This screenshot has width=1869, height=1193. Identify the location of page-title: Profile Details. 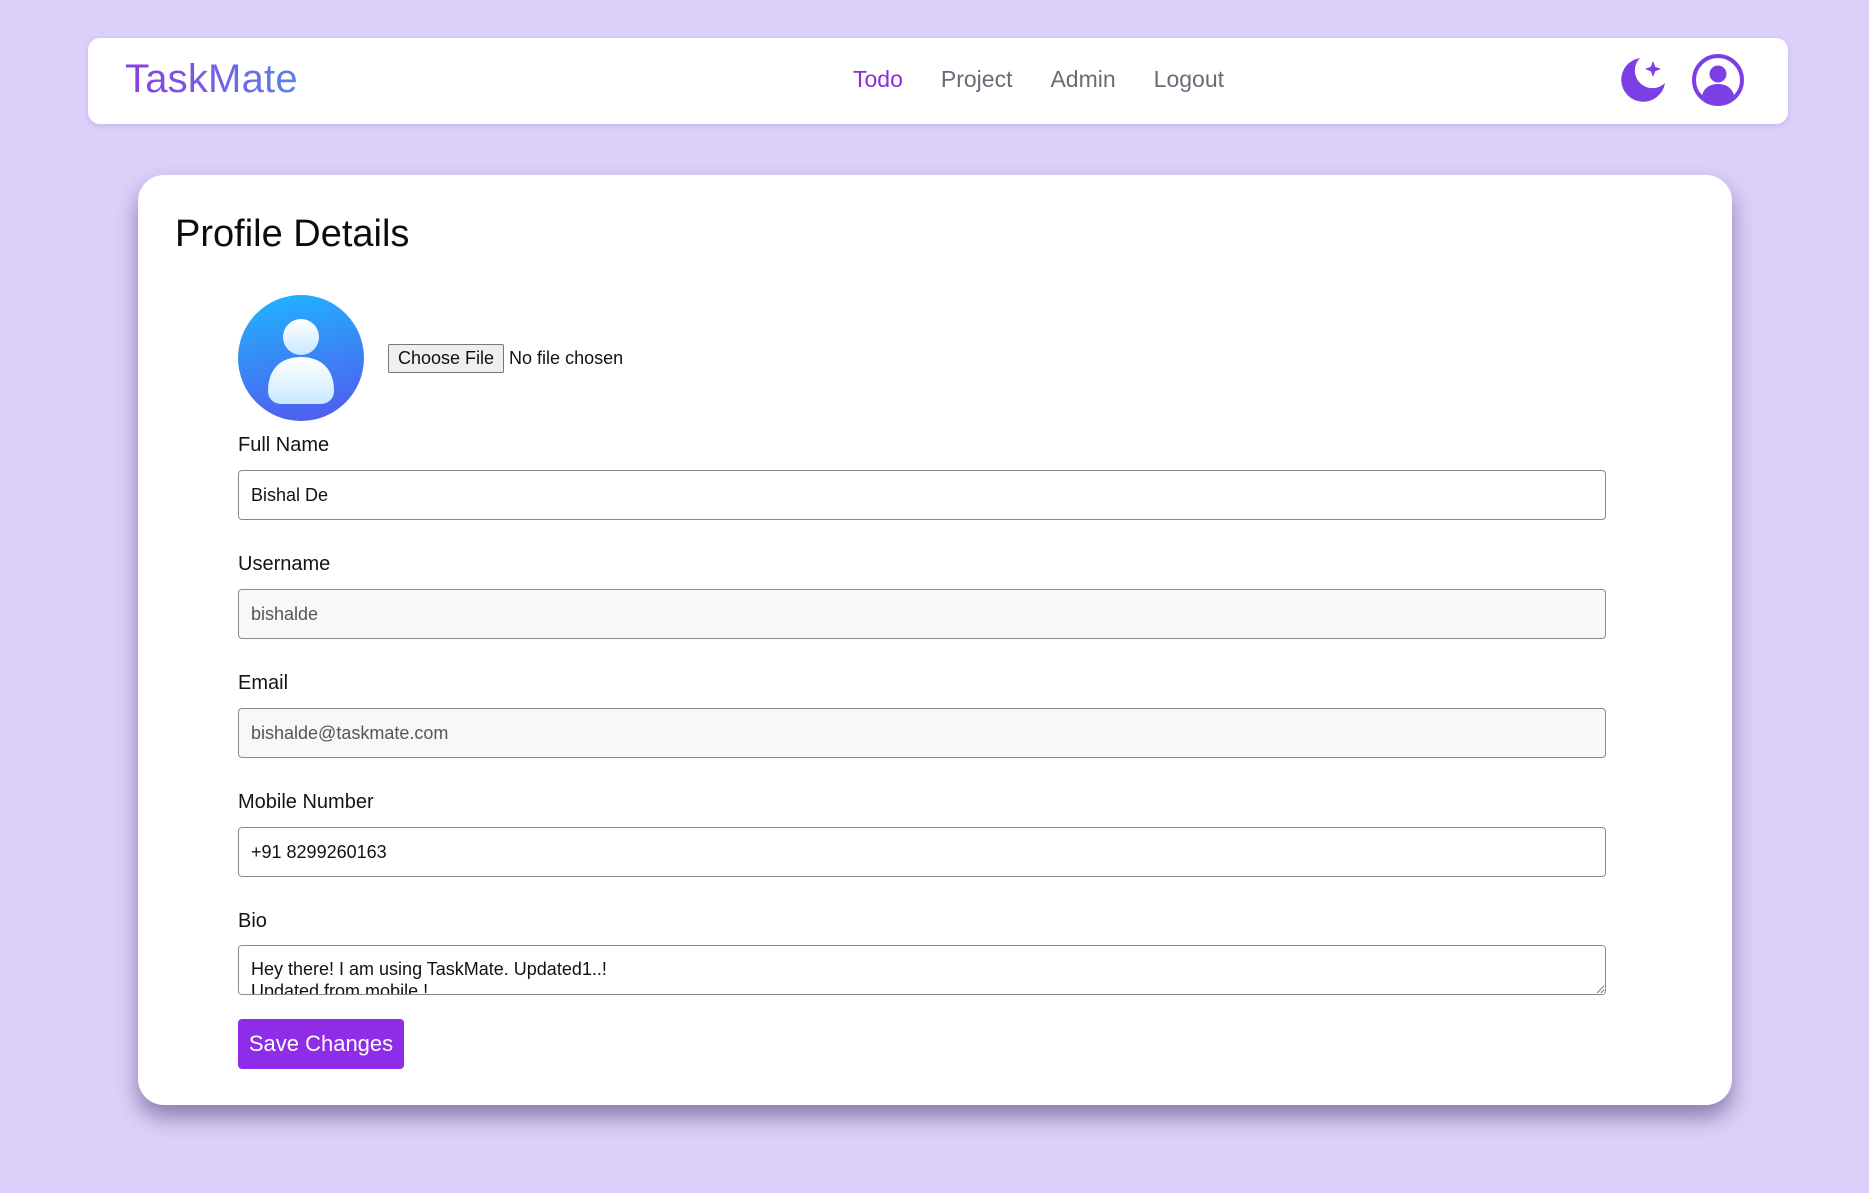
(292, 234).